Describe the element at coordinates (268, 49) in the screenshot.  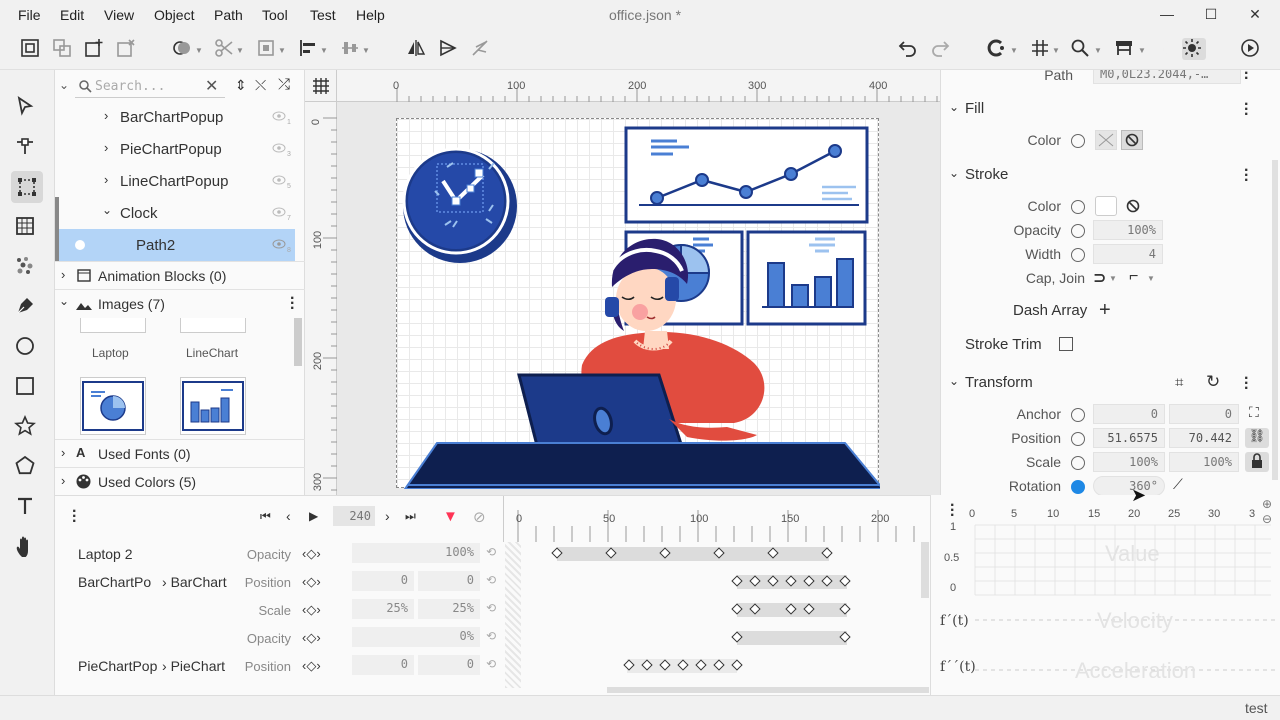
I see `mask-icon` at that location.